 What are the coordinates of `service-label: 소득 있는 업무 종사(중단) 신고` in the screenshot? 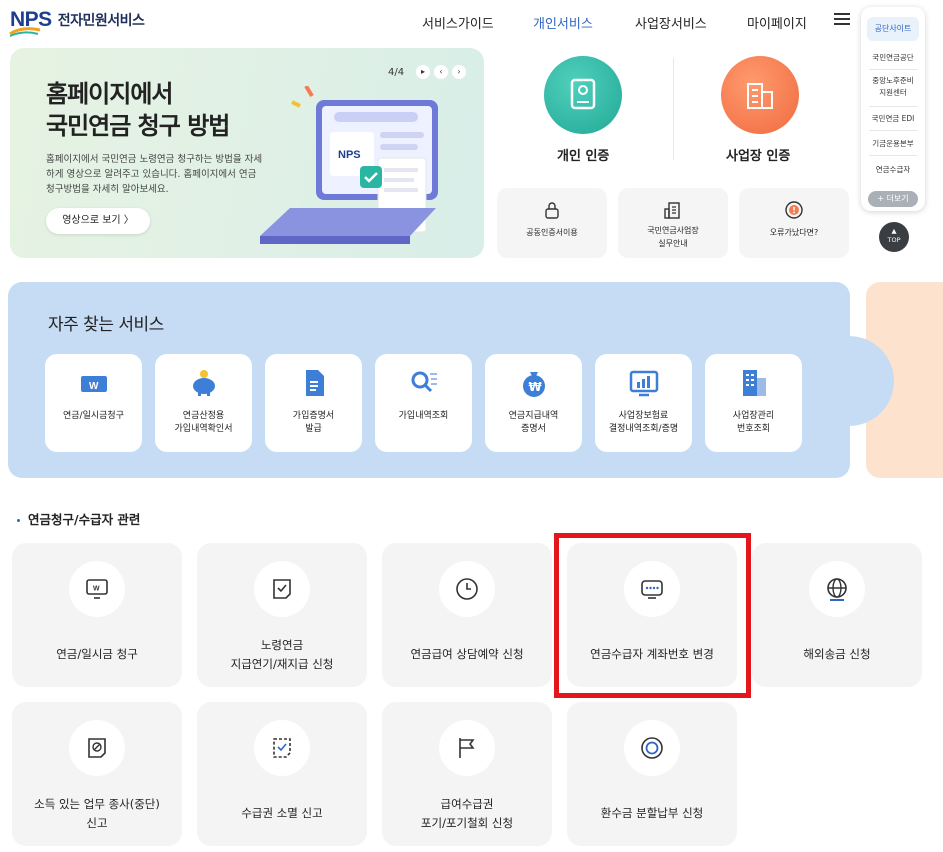 It's located at (97, 813).